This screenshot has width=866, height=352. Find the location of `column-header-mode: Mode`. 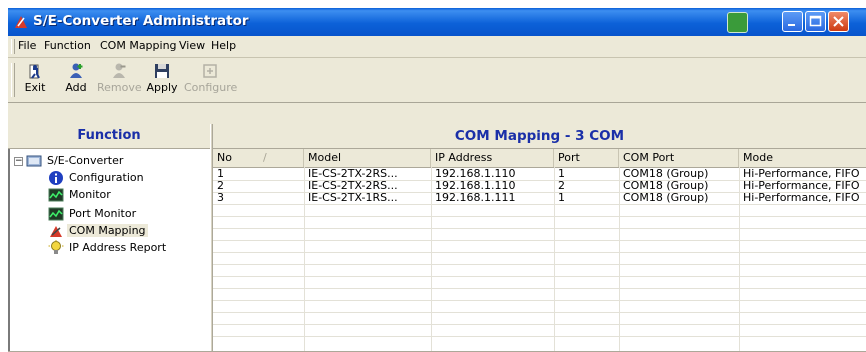

column-header-mode: Mode is located at coordinates (802, 158).